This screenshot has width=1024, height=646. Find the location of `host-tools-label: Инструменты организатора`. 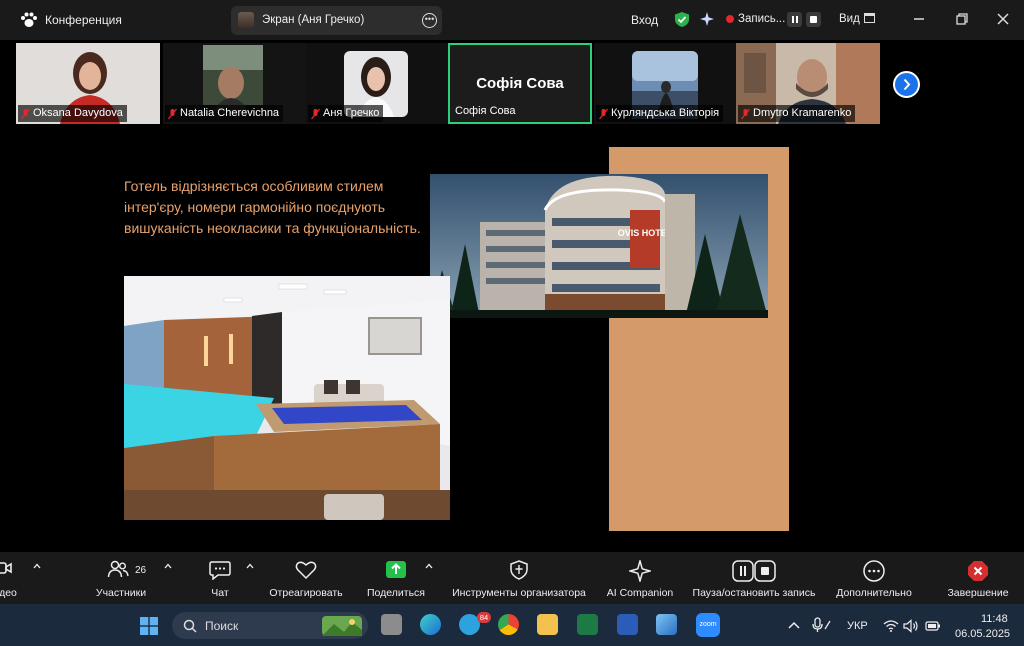

host-tools-label: Инструменты организатора is located at coordinates (519, 593).